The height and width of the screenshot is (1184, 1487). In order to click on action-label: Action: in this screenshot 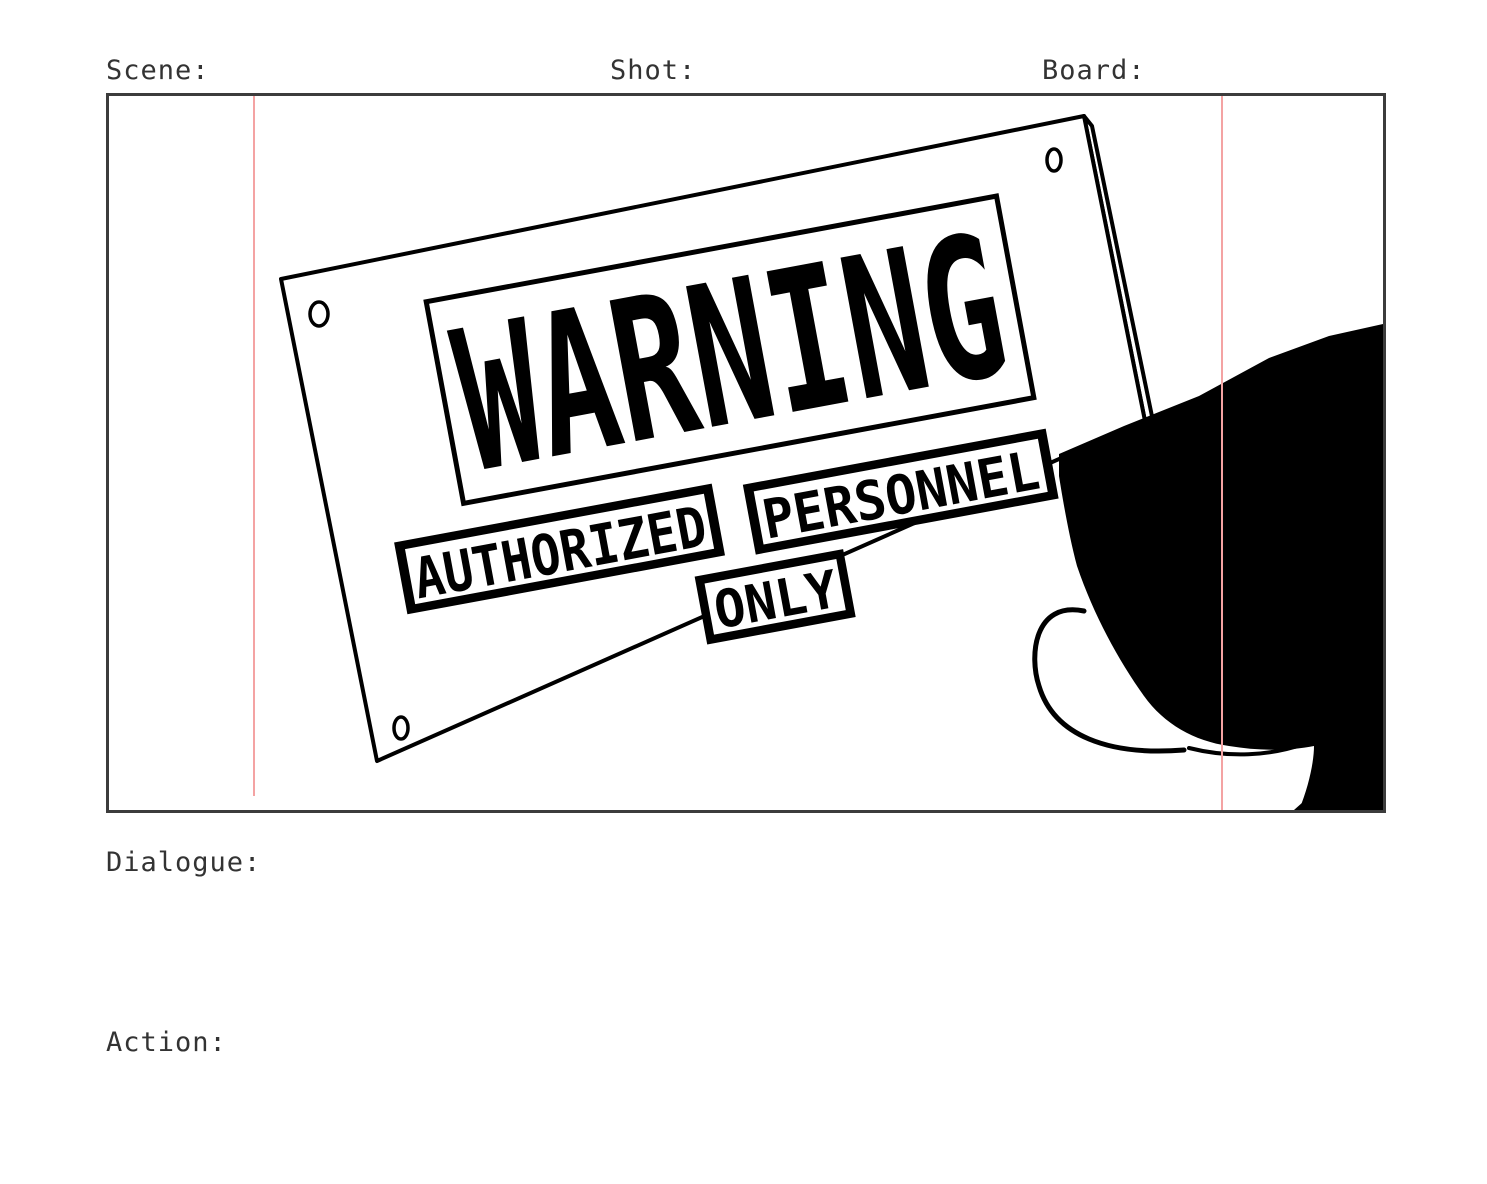, I will do `click(166, 1042)`.